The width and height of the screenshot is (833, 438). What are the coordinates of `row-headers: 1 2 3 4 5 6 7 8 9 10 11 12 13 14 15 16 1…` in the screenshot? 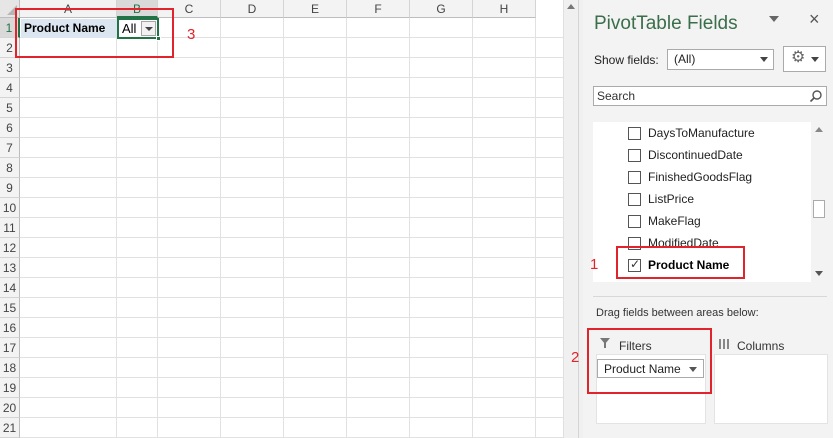 It's located at (10, 228).